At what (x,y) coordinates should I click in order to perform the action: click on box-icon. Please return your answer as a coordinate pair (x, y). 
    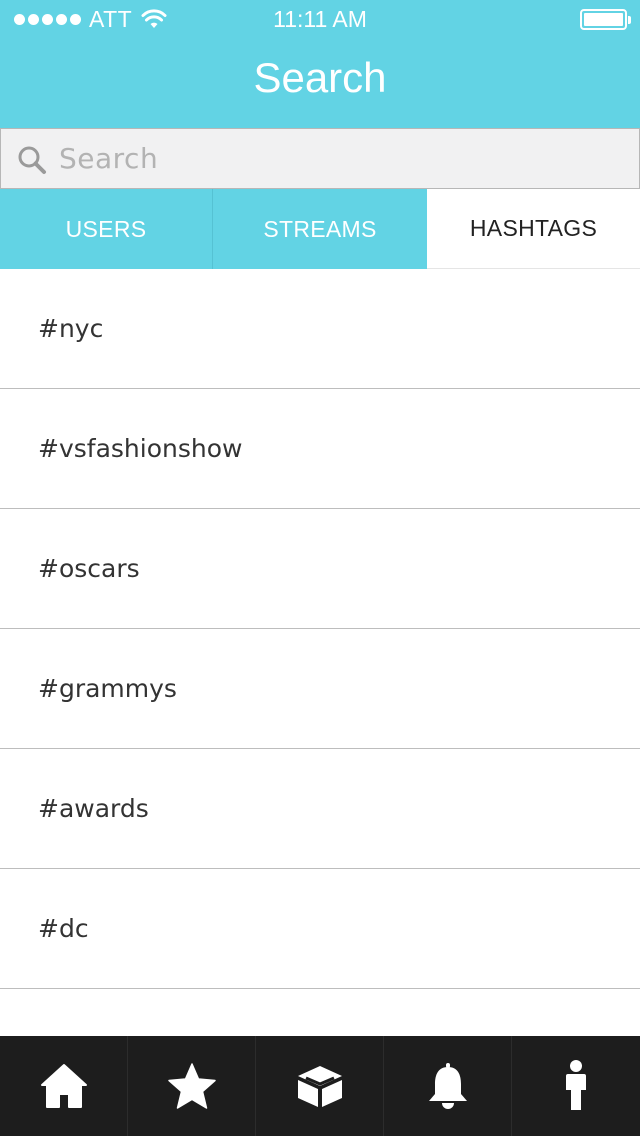
    Looking at the image, I should click on (319, 1086).